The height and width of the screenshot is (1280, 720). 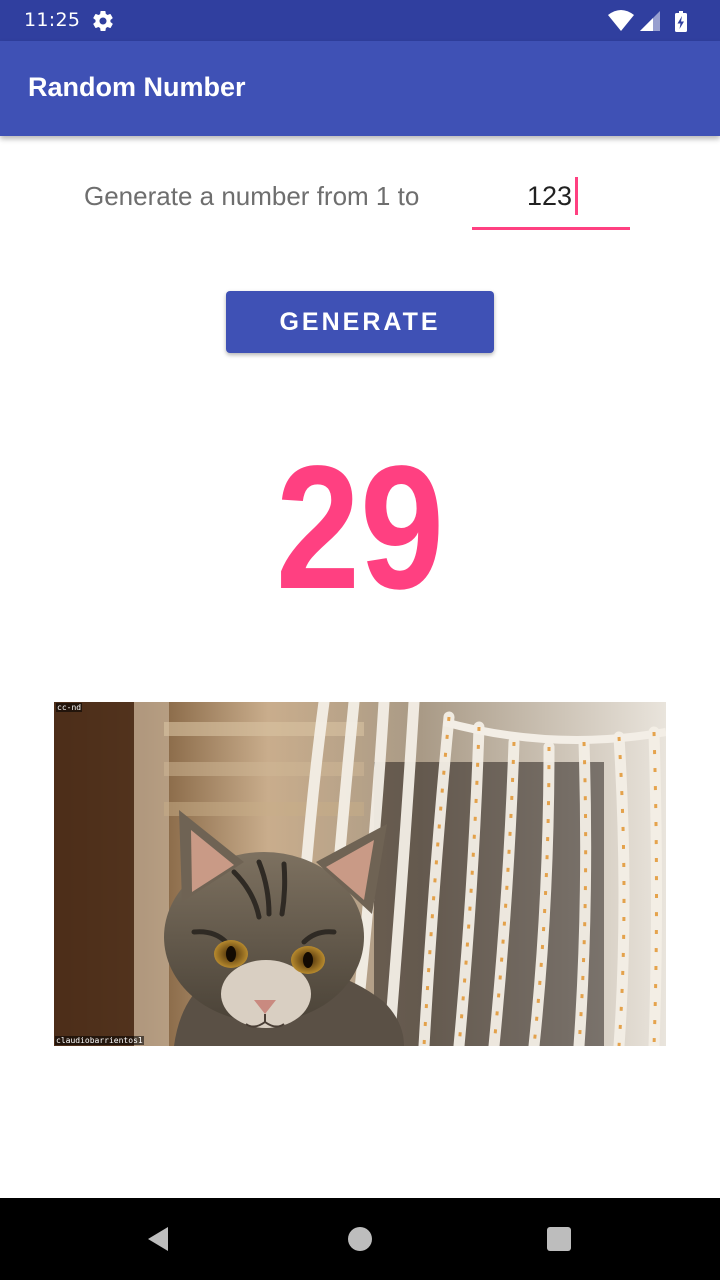 I want to click on home-icon, so click(x=360, y=1239).